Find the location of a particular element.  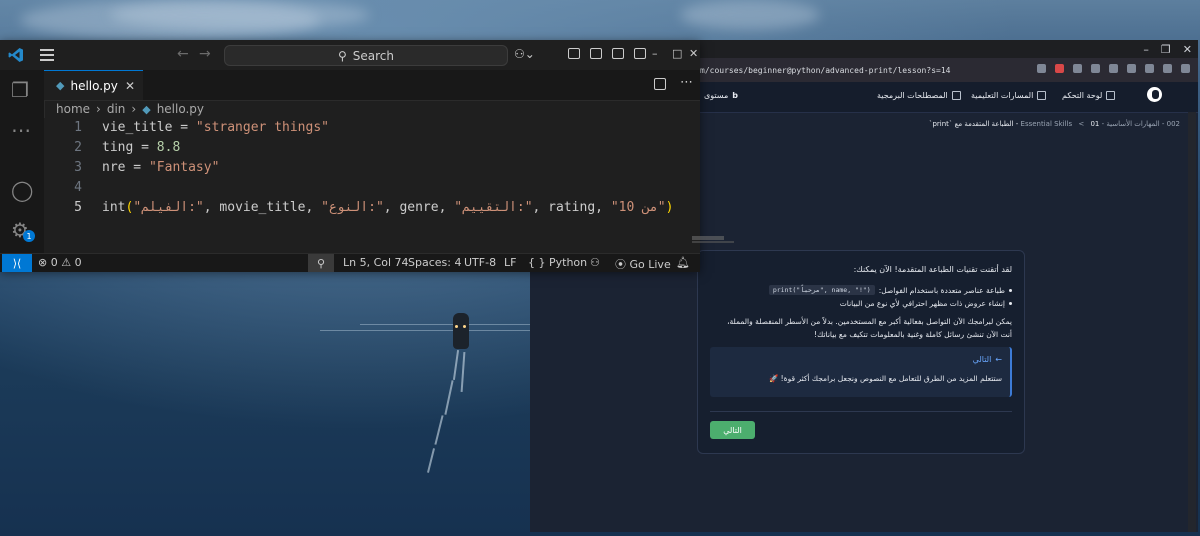

code-line: 3 nre = "Fantasy" is located at coordinates (344, 168).